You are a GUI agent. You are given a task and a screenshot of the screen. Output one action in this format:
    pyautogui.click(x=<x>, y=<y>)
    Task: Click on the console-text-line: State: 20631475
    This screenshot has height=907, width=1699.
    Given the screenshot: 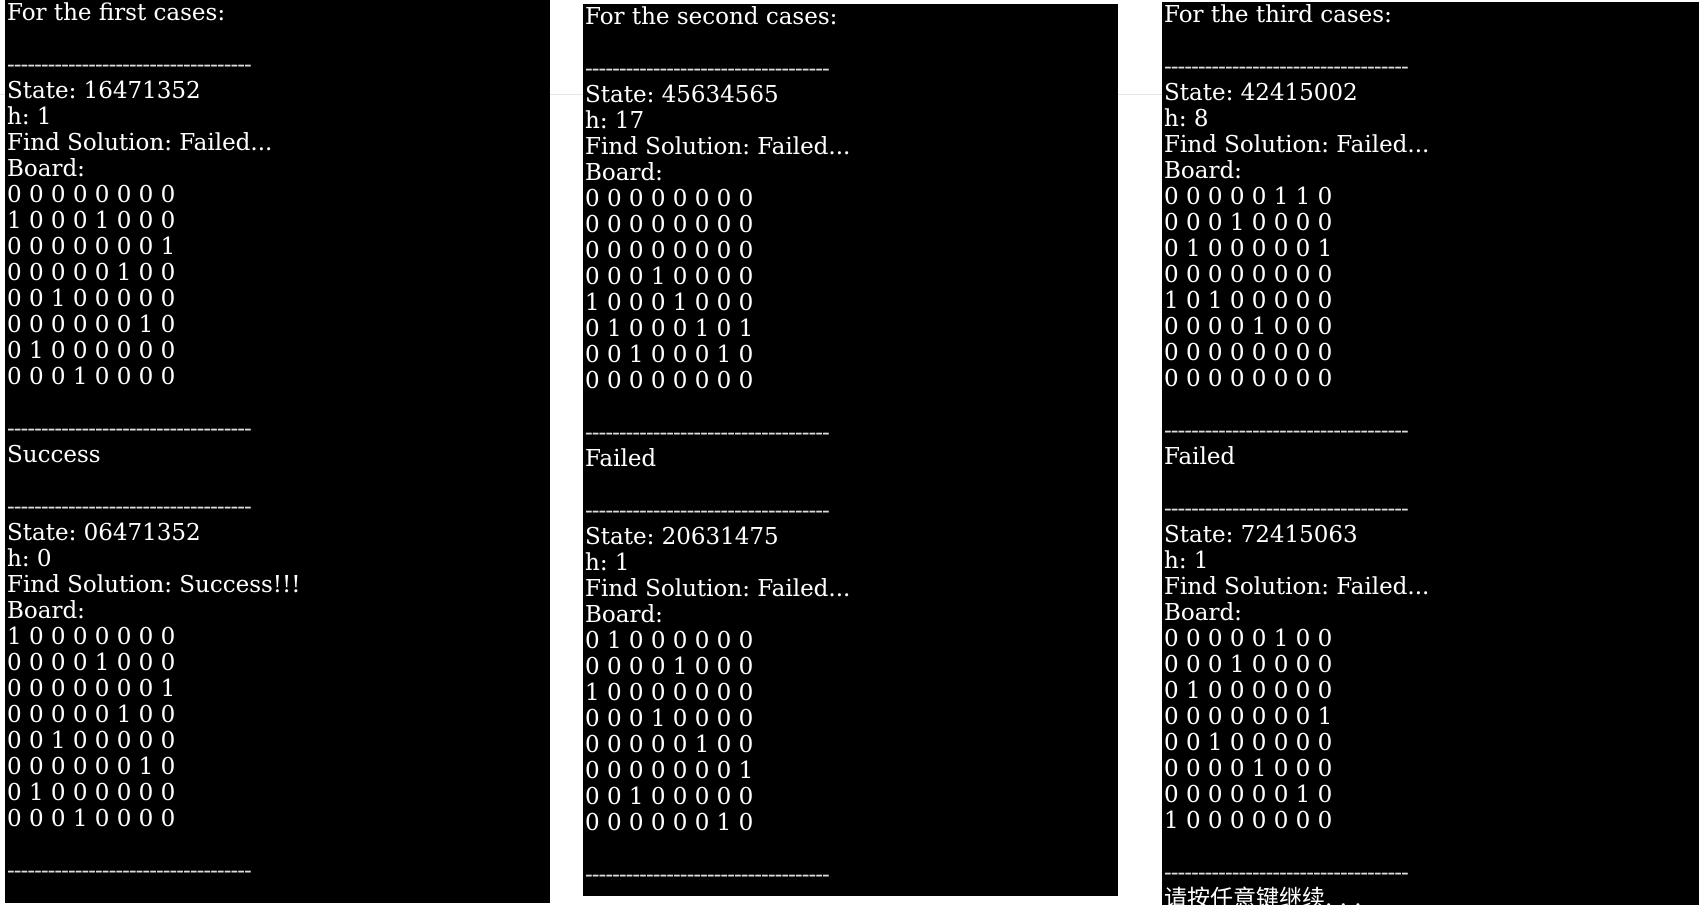 What is the action you would take?
    pyautogui.click(x=682, y=537)
    